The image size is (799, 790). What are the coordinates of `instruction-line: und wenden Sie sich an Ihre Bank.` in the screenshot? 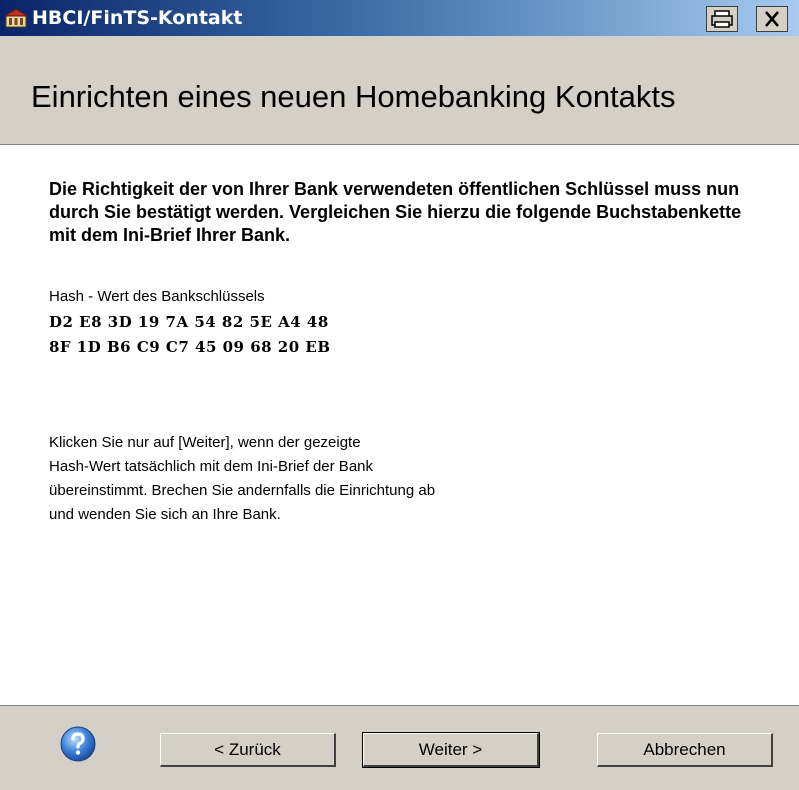 It's located at (165, 514).